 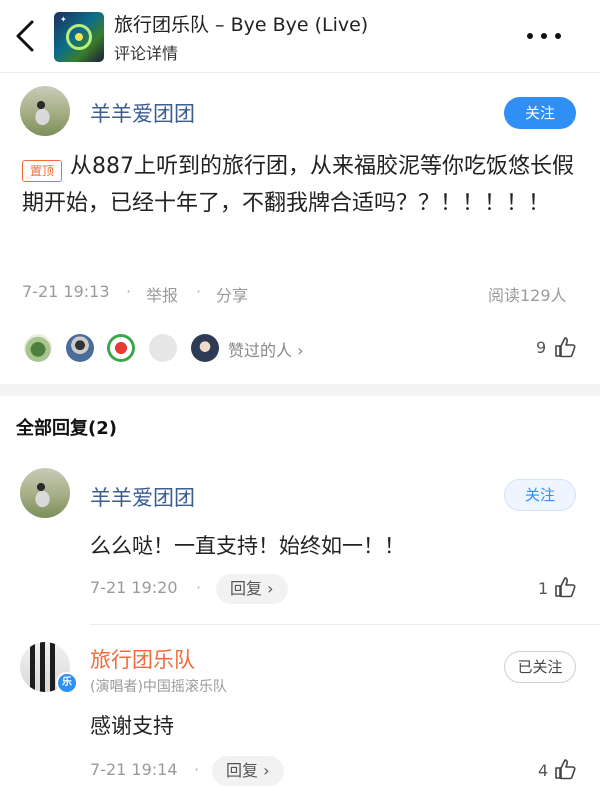 I want to click on reply-username: 羊羊爱团团, so click(x=142, y=497).